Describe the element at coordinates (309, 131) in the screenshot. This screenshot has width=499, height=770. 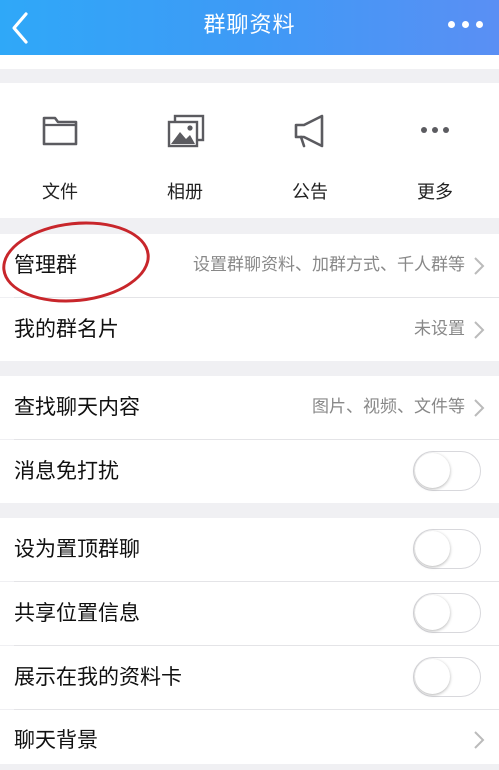
I see `megaphone-icon` at that location.